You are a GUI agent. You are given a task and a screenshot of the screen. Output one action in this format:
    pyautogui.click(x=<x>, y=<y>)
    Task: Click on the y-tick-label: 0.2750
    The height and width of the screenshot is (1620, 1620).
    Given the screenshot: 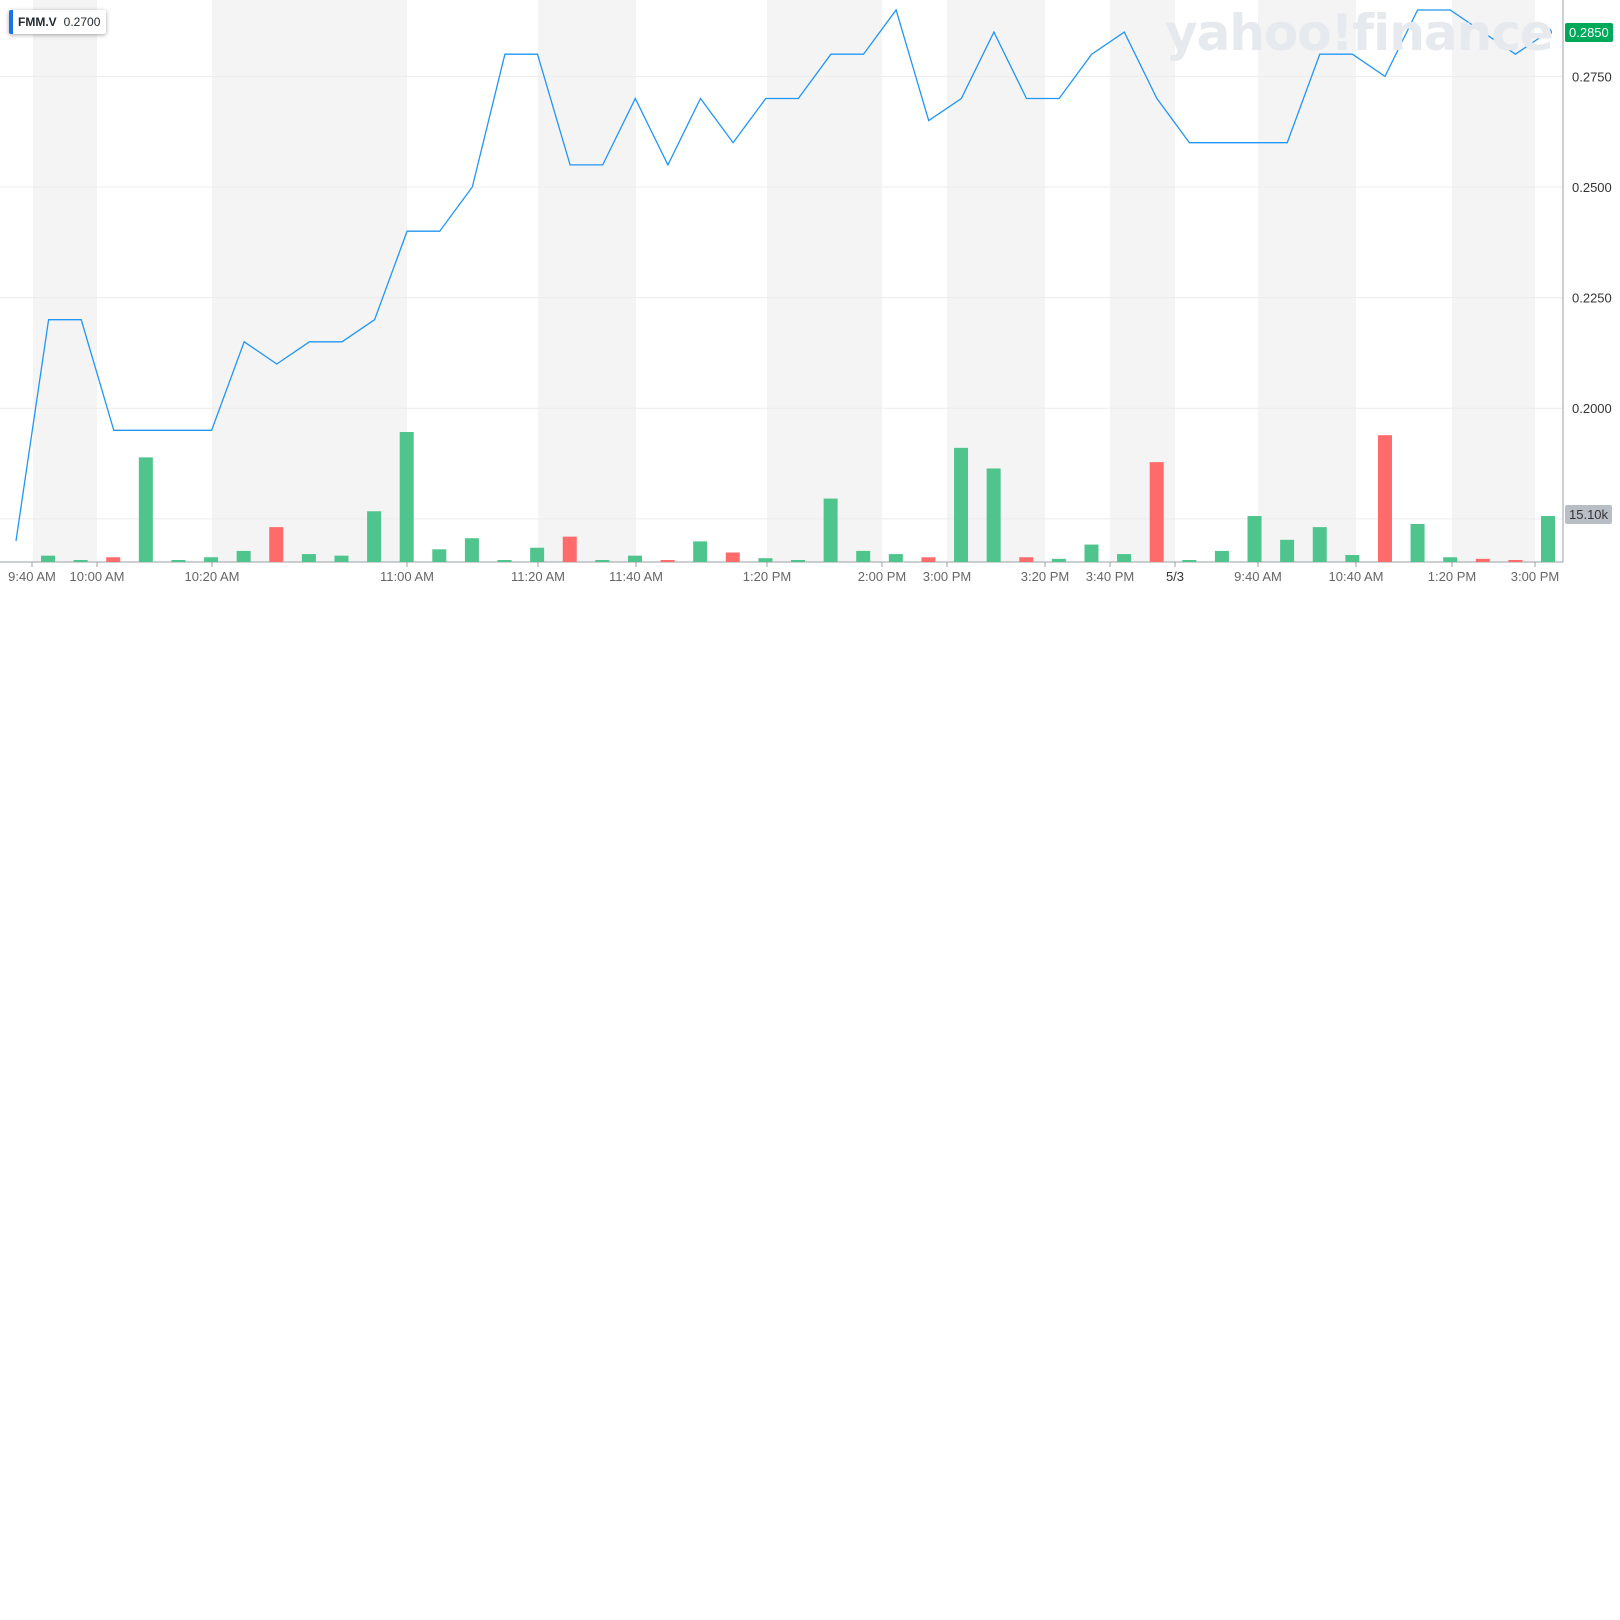 What is the action you would take?
    pyautogui.click(x=1592, y=76)
    